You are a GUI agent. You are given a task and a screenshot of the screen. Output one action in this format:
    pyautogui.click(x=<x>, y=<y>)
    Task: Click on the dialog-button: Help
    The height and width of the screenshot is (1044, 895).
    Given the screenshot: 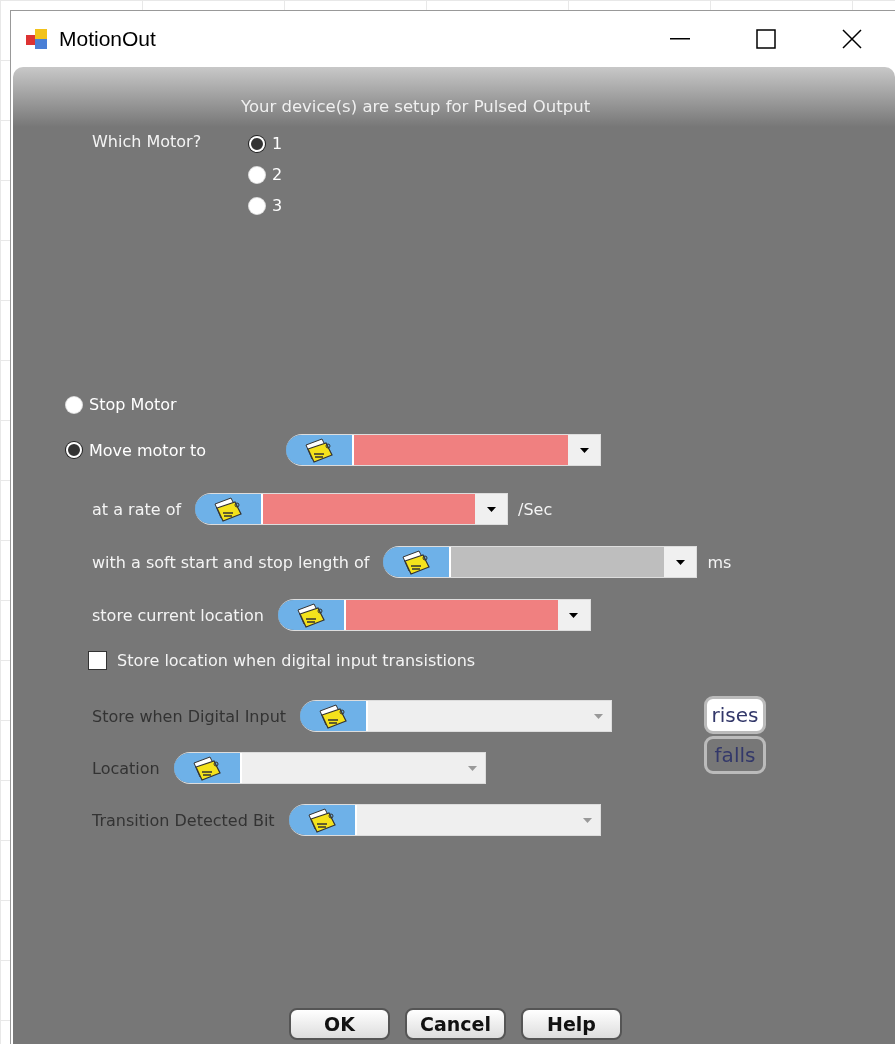 What is the action you would take?
    pyautogui.click(x=571, y=1024)
    